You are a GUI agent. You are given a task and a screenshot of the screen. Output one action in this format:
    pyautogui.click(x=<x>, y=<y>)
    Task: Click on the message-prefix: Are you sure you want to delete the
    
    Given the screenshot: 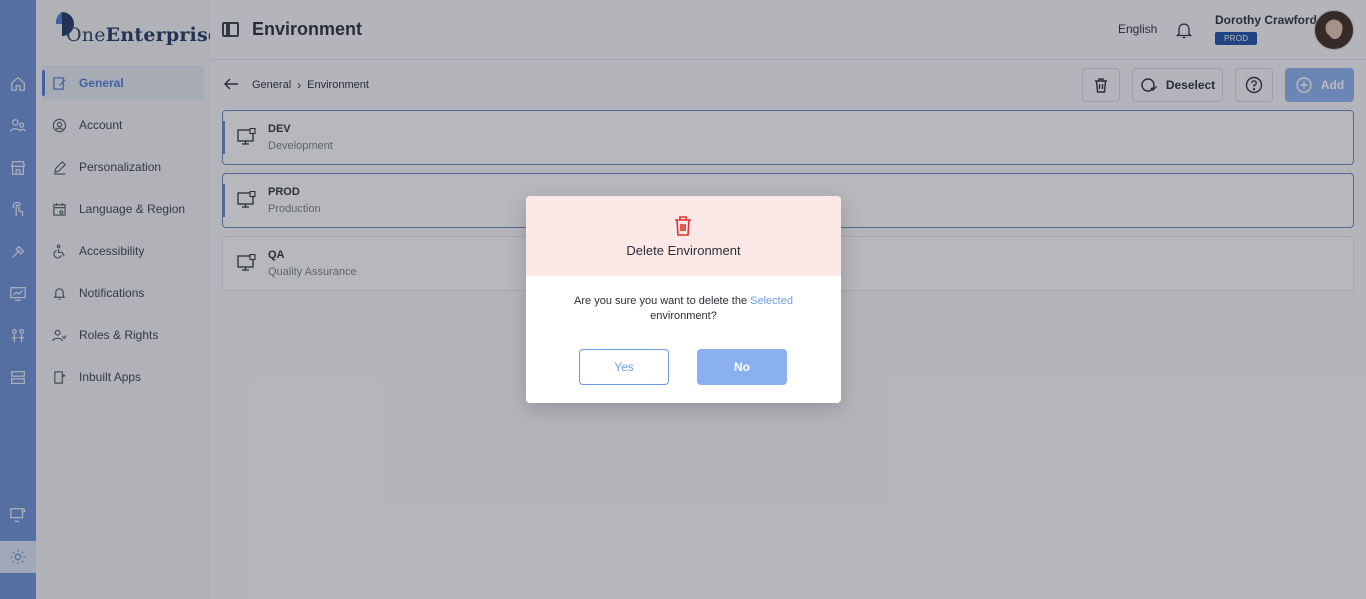 What is the action you would take?
    pyautogui.click(x=661, y=301)
    